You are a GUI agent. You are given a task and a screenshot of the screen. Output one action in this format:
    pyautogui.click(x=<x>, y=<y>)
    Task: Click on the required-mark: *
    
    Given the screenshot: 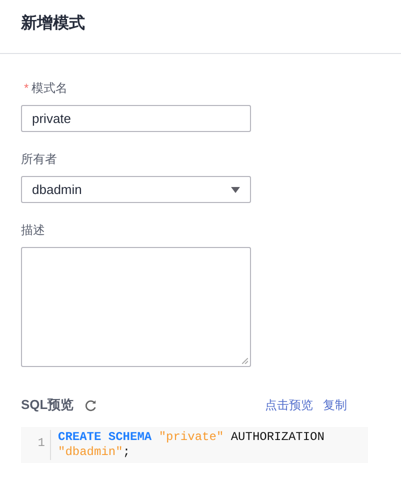 What is the action you would take?
    pyautogui.click(x=26, y=88)
    